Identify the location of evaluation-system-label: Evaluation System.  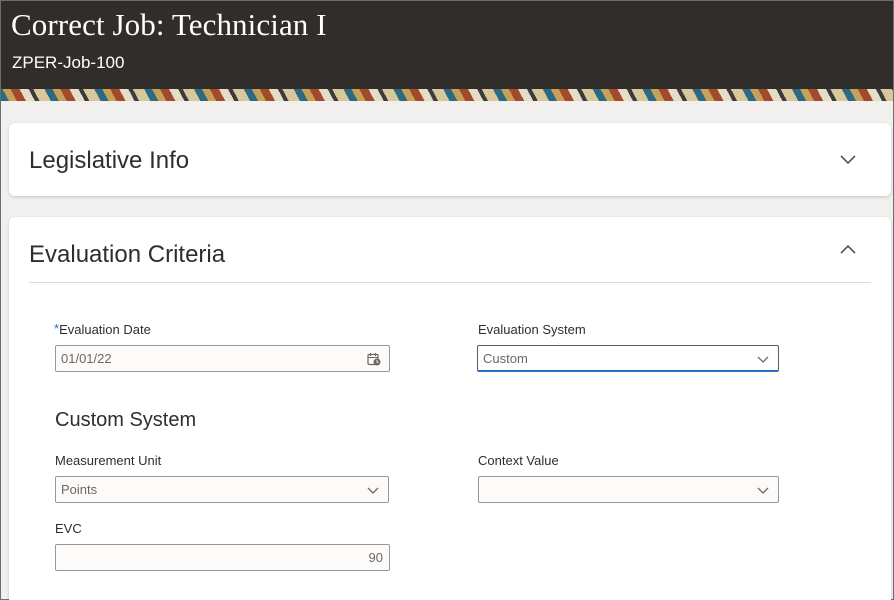
(532, 329).